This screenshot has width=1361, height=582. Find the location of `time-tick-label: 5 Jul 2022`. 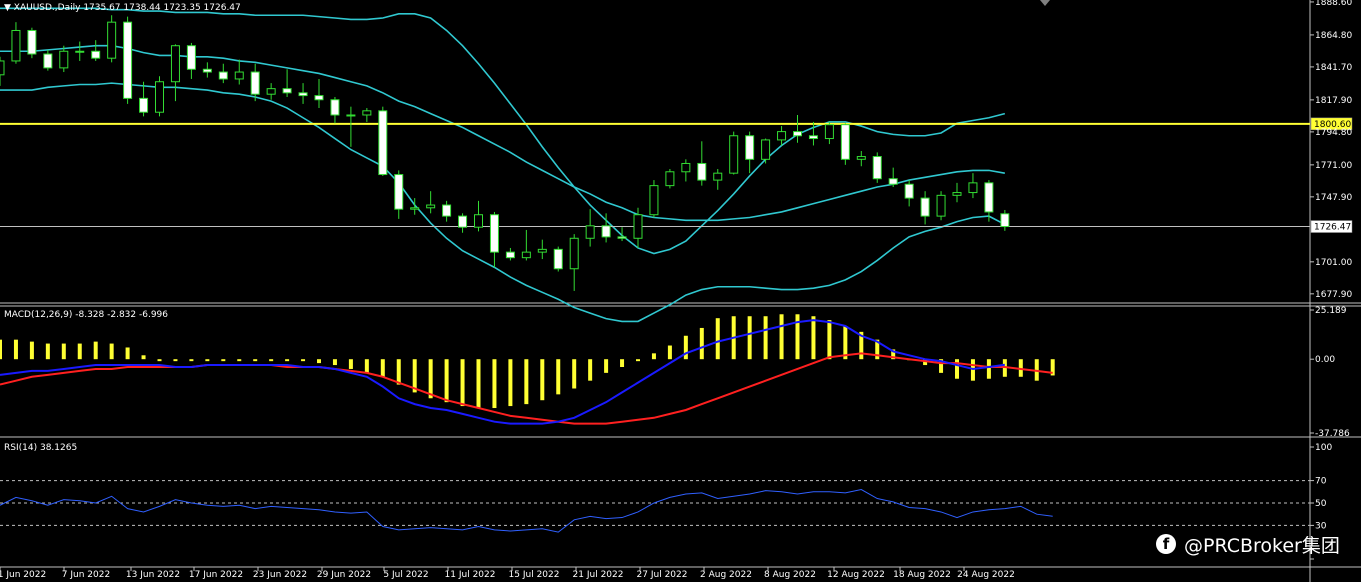

time-tick-label: 5 Jul 2022 is located at coordinates (405, 575).